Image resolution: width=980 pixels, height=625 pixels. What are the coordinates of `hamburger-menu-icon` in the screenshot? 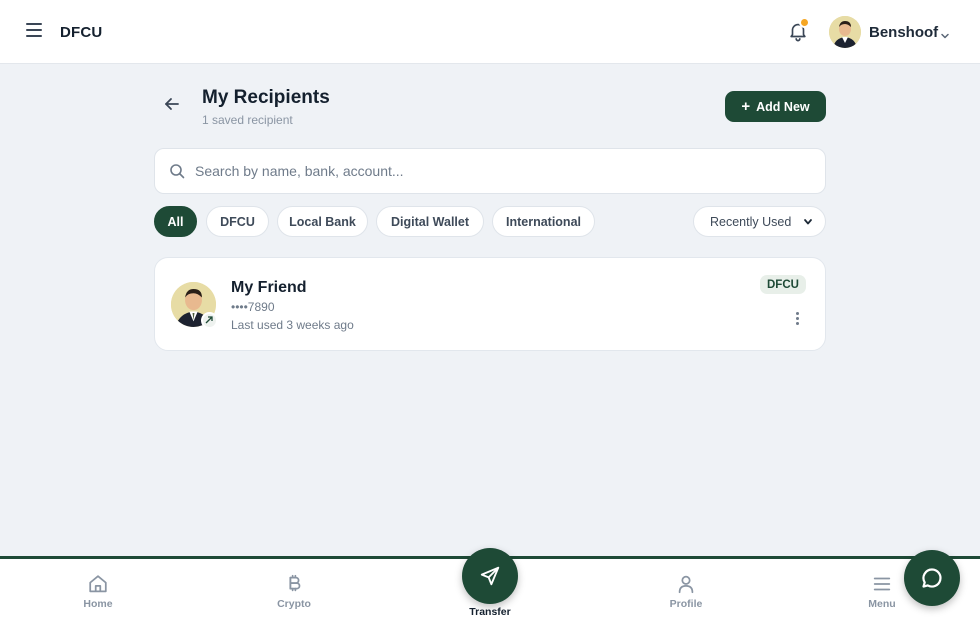 It's located at (34, 30).